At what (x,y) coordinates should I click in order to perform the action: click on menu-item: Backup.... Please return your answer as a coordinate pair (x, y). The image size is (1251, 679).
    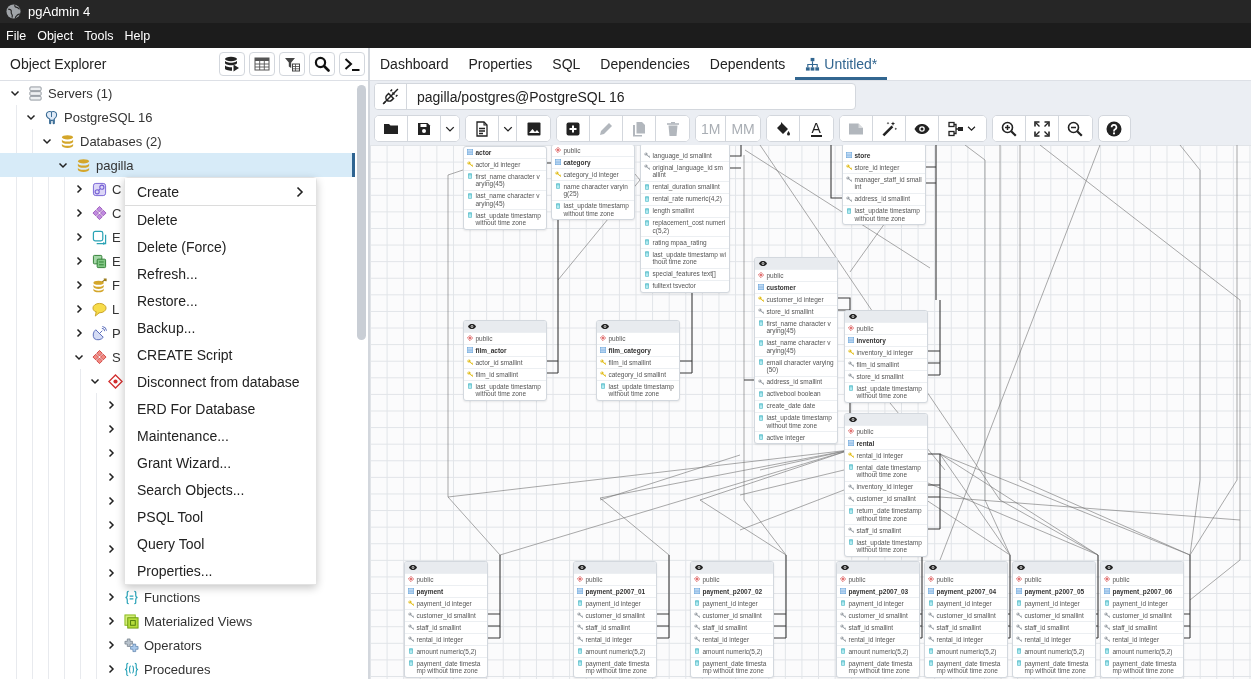
    Looking at the image, I should click on (220, 327).